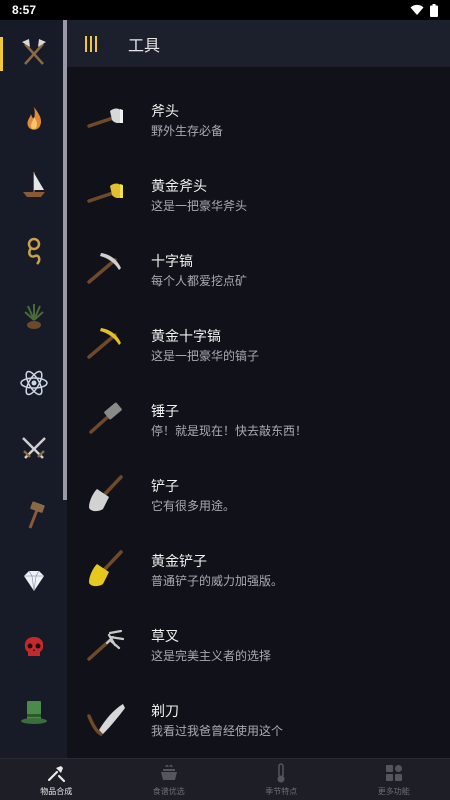 The width and height of the screenshot is (450, 800). I want to click on top-hat-icon, so click(33, 712).